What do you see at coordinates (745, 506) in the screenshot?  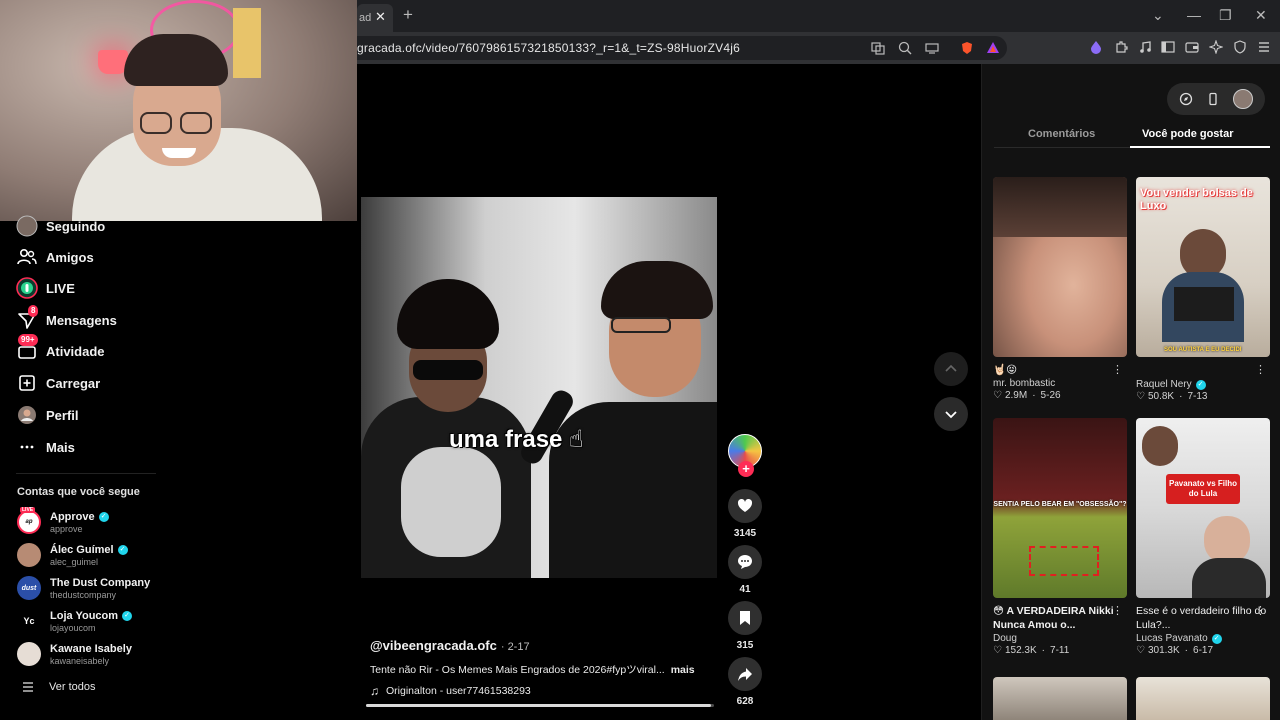 I see `like-button` at bounding box center [745, 506].